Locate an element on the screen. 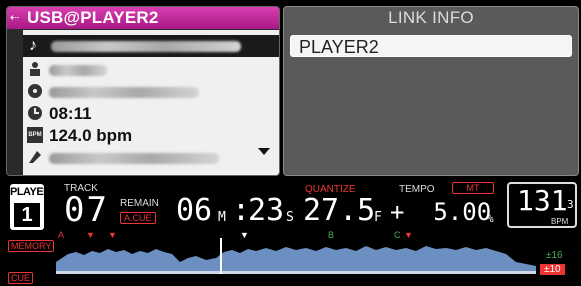 This screenshot has height=286, width=581. time-frames: 27.5 is located at coordinates (339, 210).